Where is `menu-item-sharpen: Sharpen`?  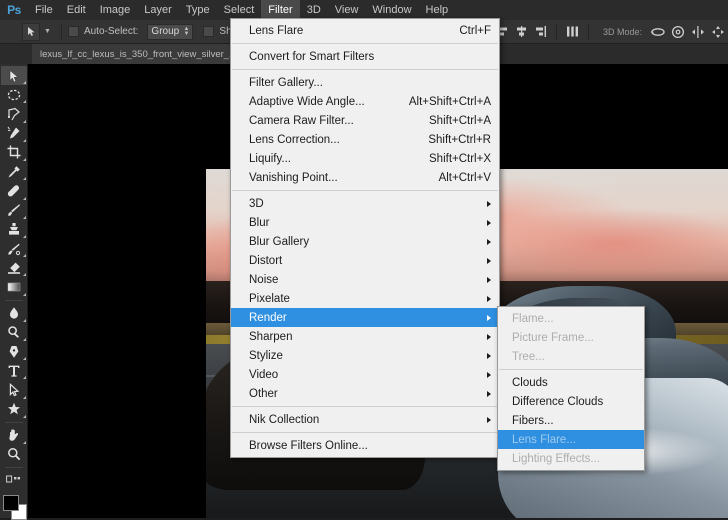 menu-item-sharpen: Sharpen is located at coordinates (365, 336).